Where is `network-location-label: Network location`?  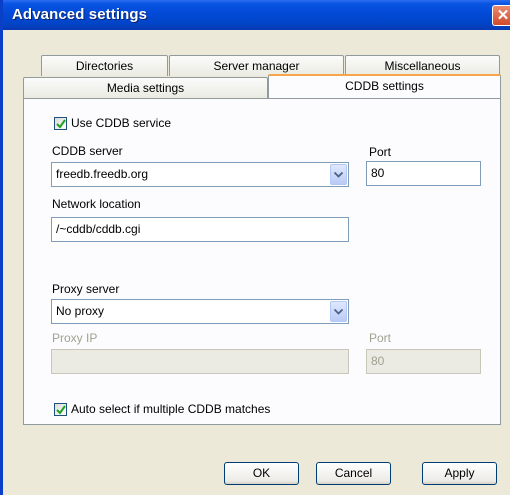 network-location-label: Network location is located at coordinates (96, 204).